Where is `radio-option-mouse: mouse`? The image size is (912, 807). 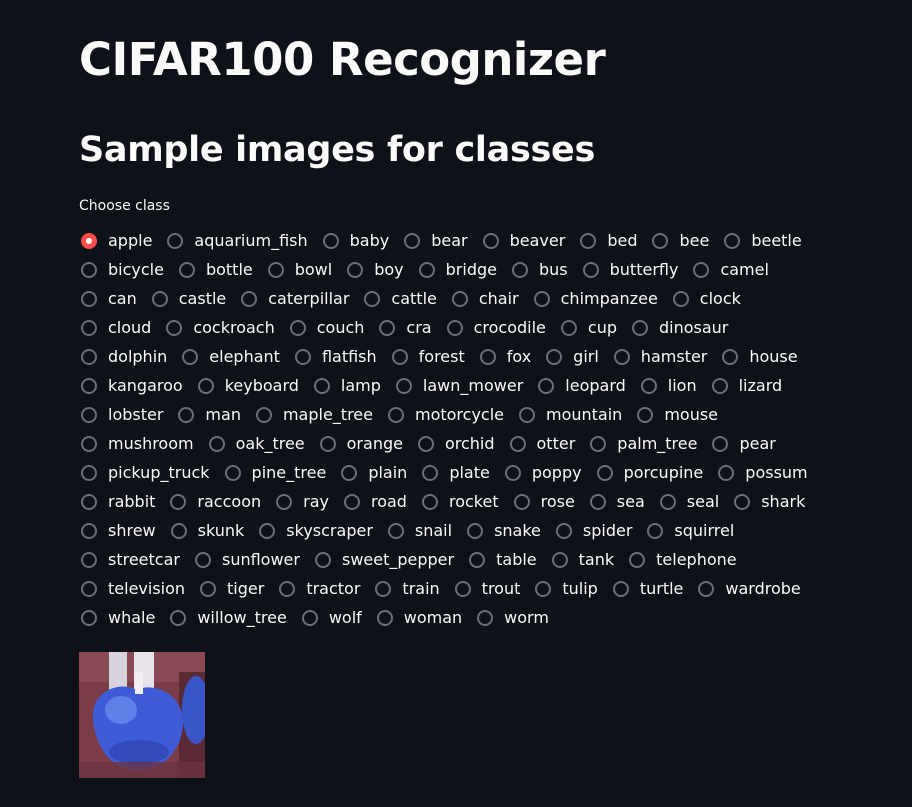
radio-option-mouse: mouse is located at coordinates (676, 415).